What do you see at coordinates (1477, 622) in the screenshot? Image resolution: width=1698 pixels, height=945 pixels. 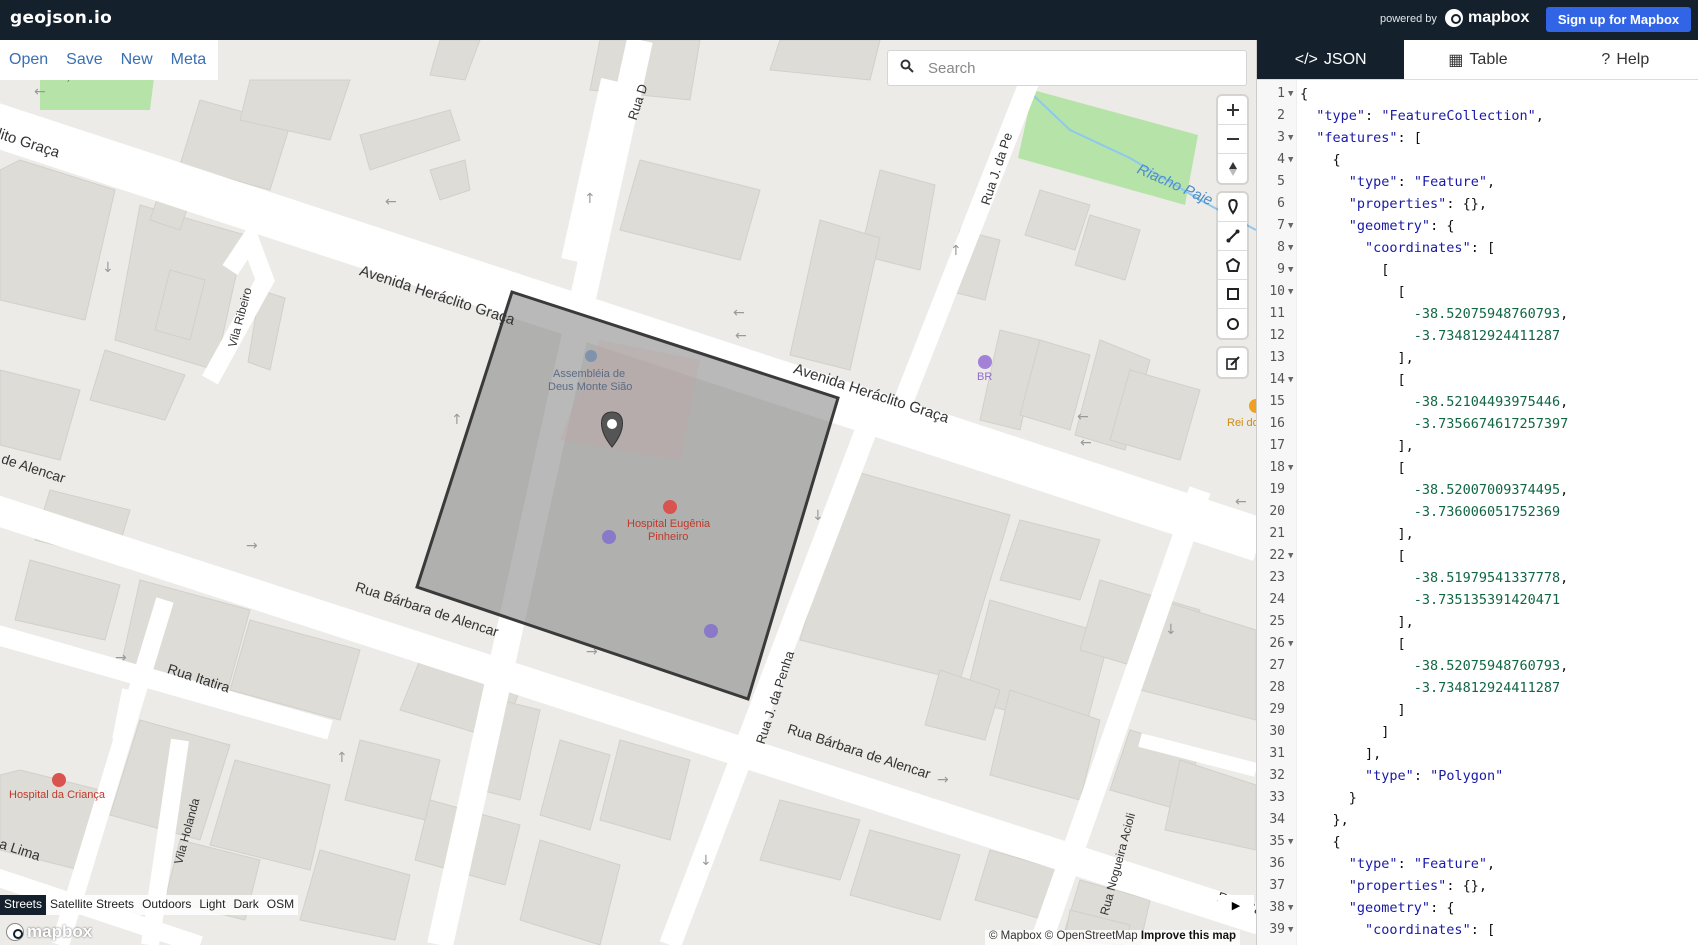 I see `editor-line: 25 ],` at bounding box center [1477, 622].